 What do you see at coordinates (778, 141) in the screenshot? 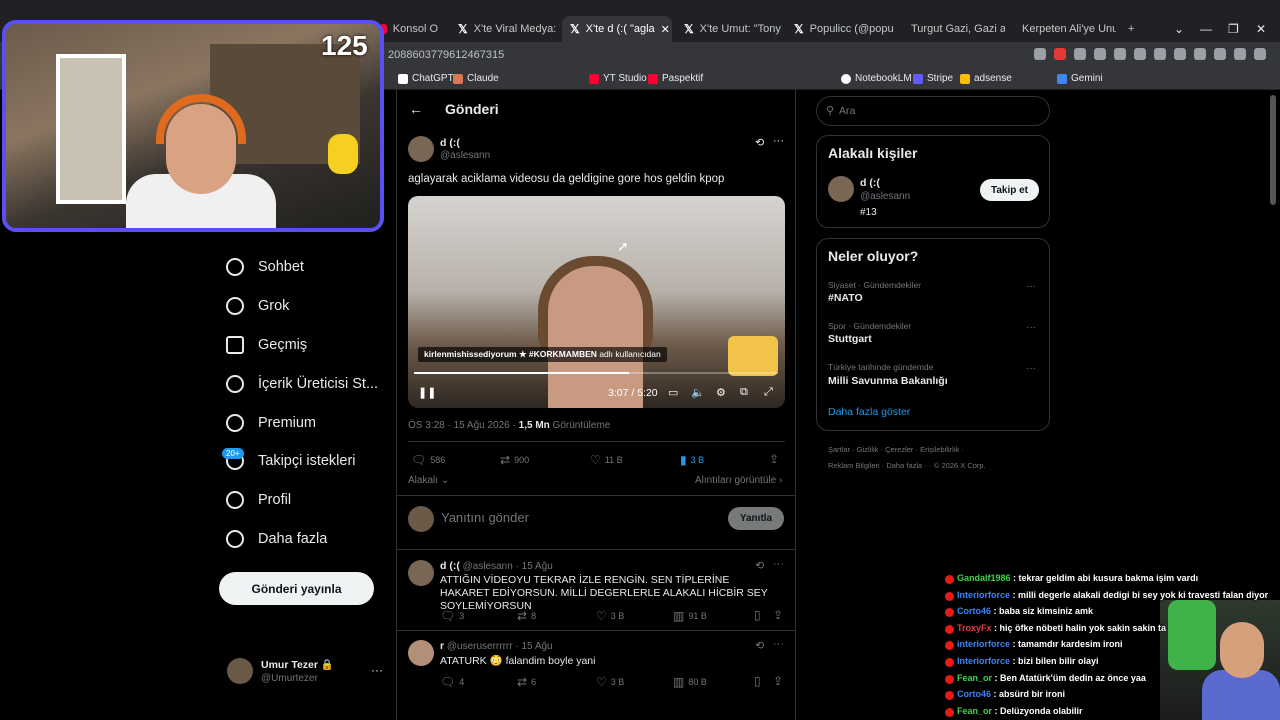
I see `tweet-more-icon: ···` at bounding box center [778, 141].